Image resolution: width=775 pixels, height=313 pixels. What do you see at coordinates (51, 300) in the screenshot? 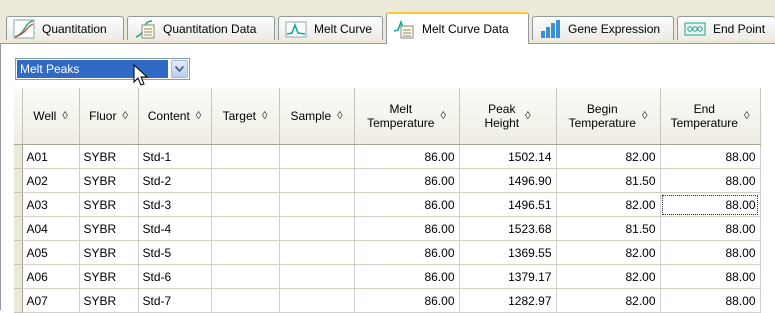
I see `cell-well: A07` at bounding box center [51, 300].